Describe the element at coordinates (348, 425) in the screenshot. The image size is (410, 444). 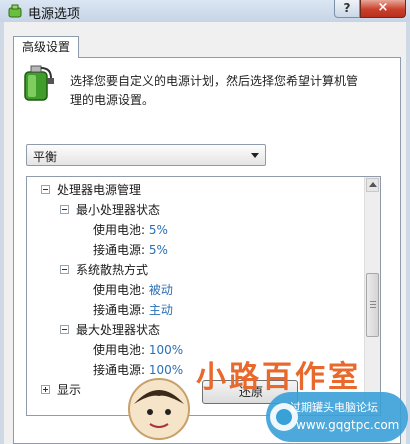
I see `watermark-url: www.gqgtpc.com` at that location.